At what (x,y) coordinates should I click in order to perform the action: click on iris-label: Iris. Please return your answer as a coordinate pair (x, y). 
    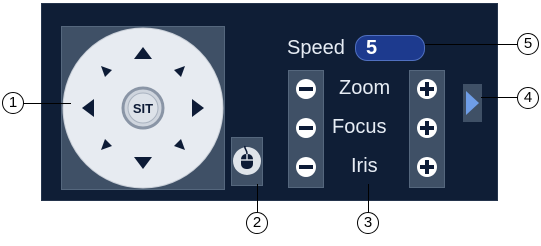
    Looking at the image, I should click on (364, 166).